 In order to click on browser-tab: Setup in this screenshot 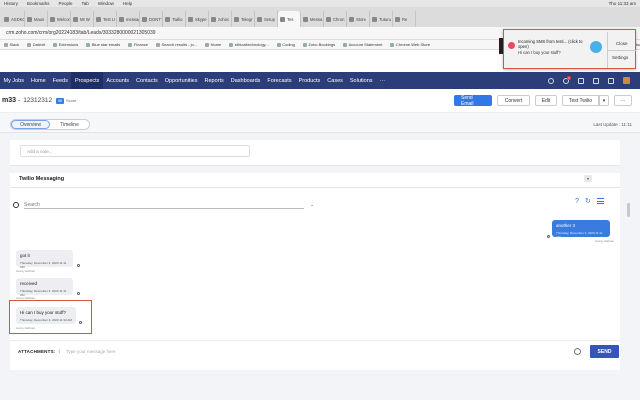, I will do `click(266, 19)`.